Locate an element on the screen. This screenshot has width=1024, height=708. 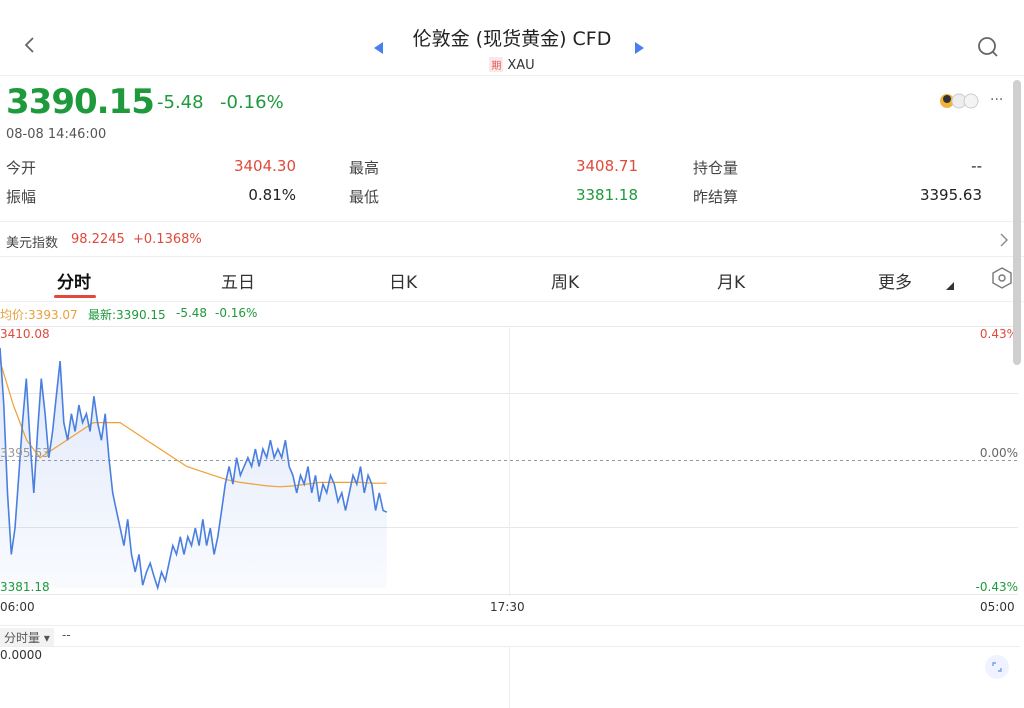
title-block: 伦敦金 (现货黄金) CFD 期 XAU is located at coordinates (512, 48).